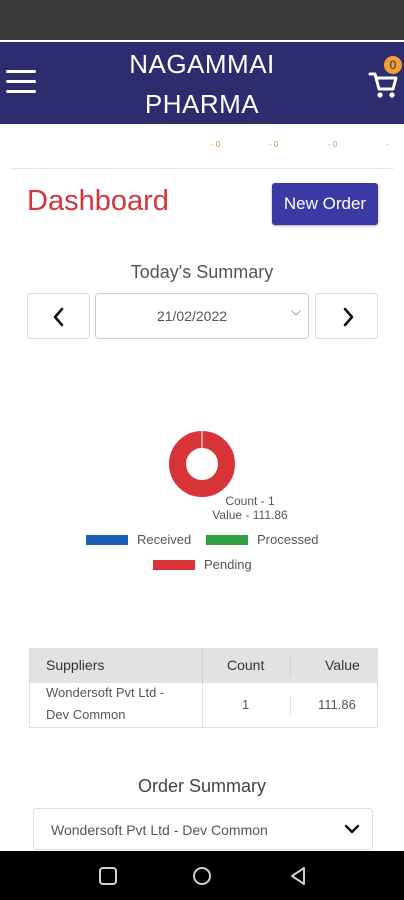 This screenshot has height=900, width=404. Describe the element at coordinates (107, 540) in the screenshot. I see `legend-swatch-received` at that location.